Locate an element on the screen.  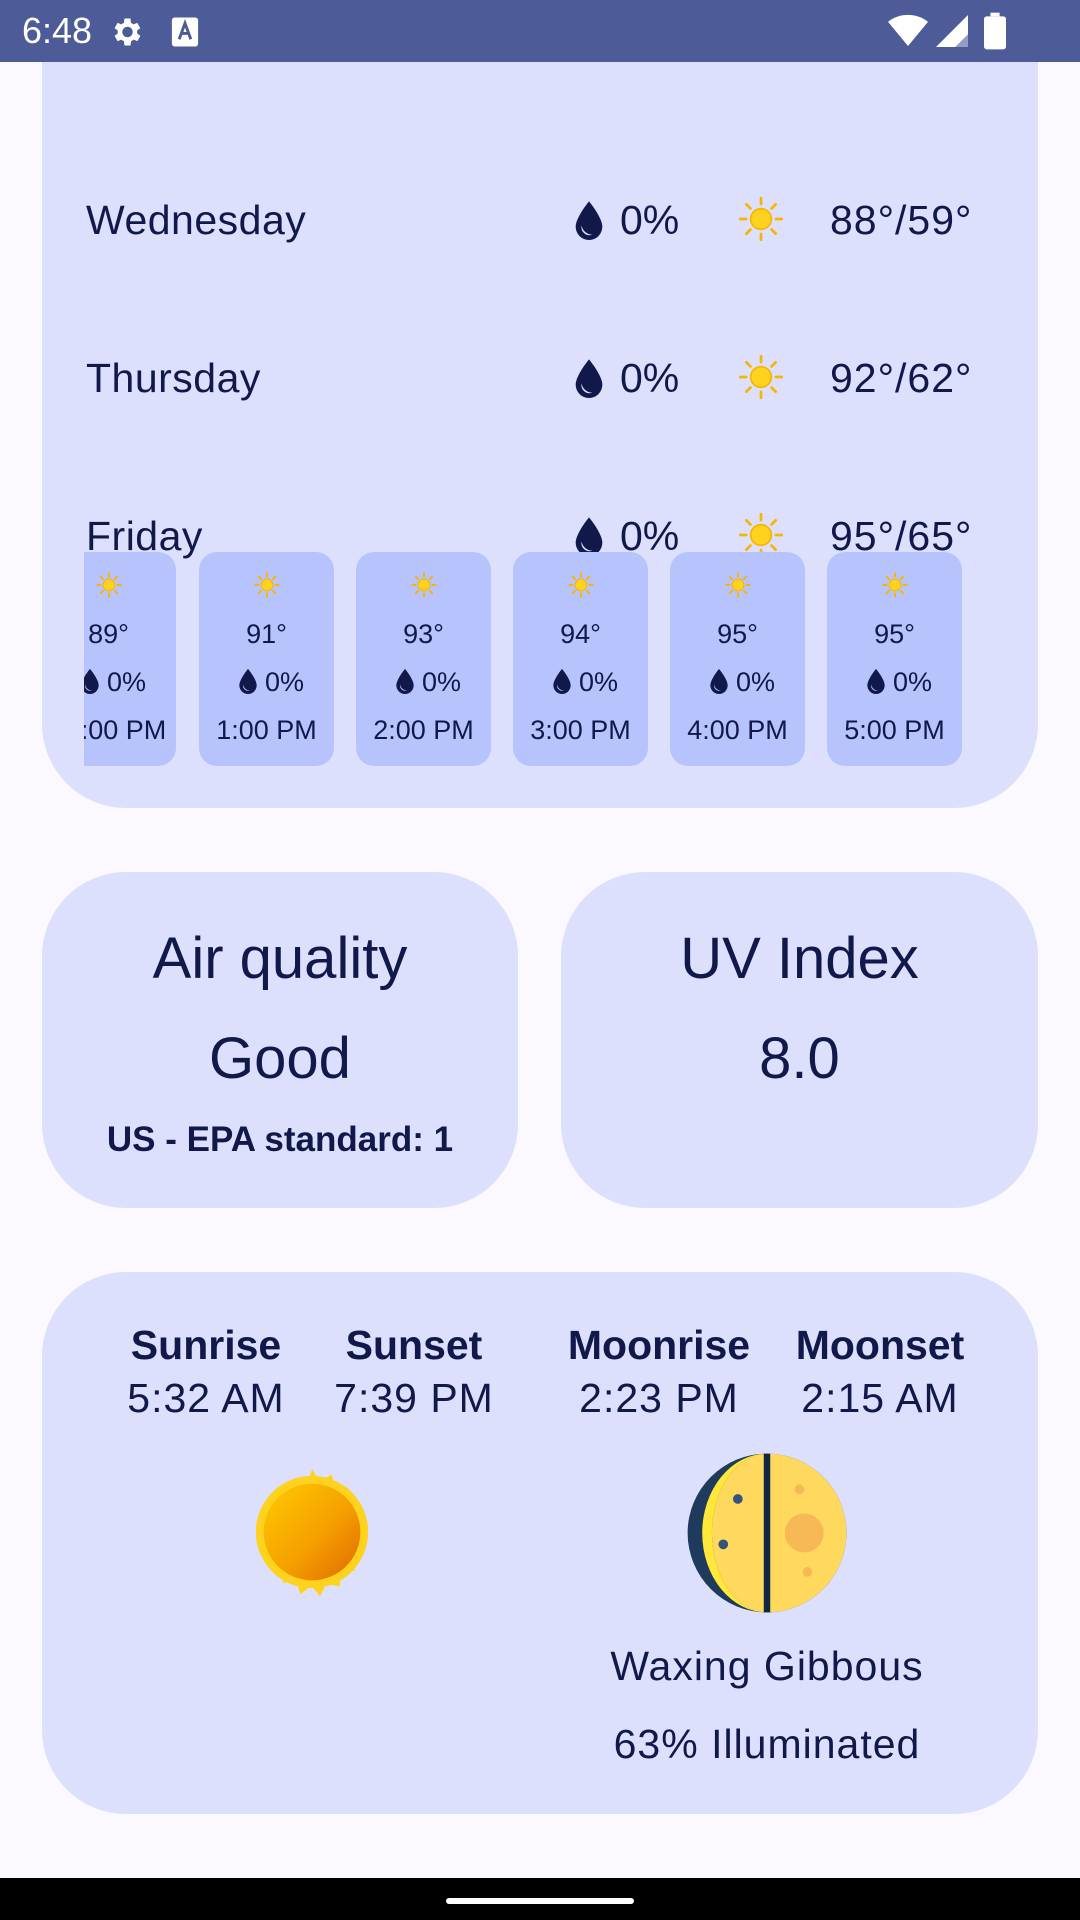
hour-temp: 91° is located at coordinates (266, 634).